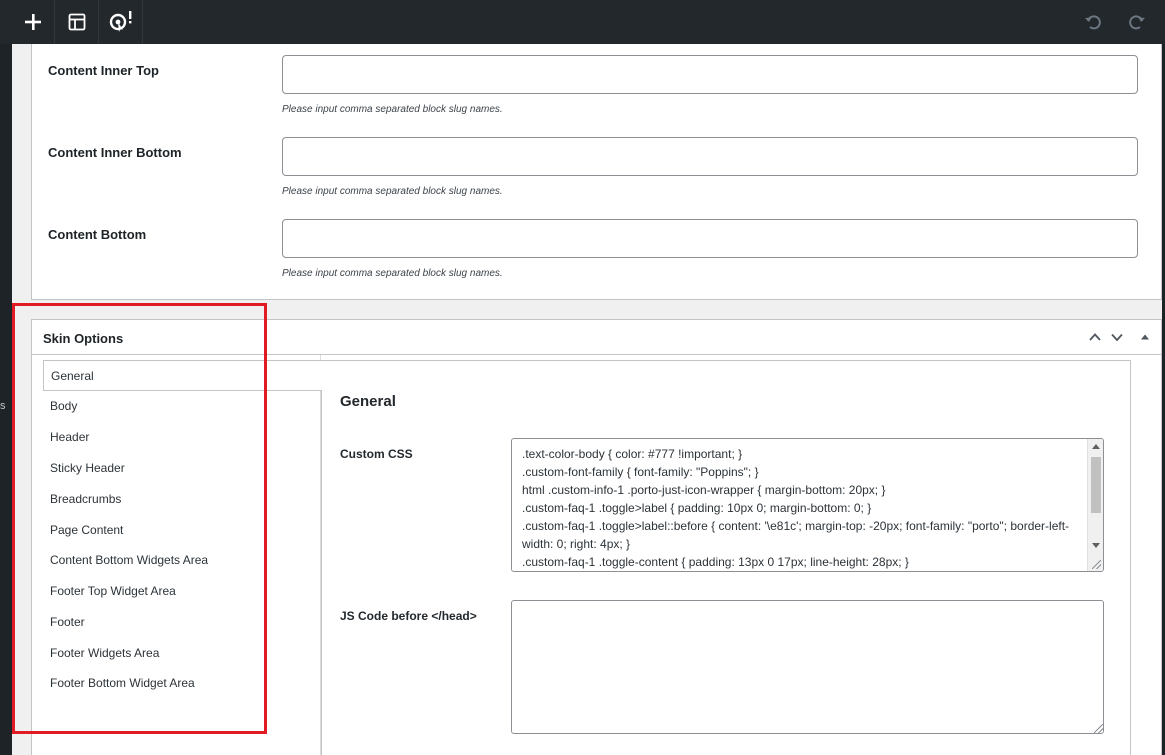  I want to click on tab-footer-widgets-area: Footer Widgets Area, so click(182, 653).